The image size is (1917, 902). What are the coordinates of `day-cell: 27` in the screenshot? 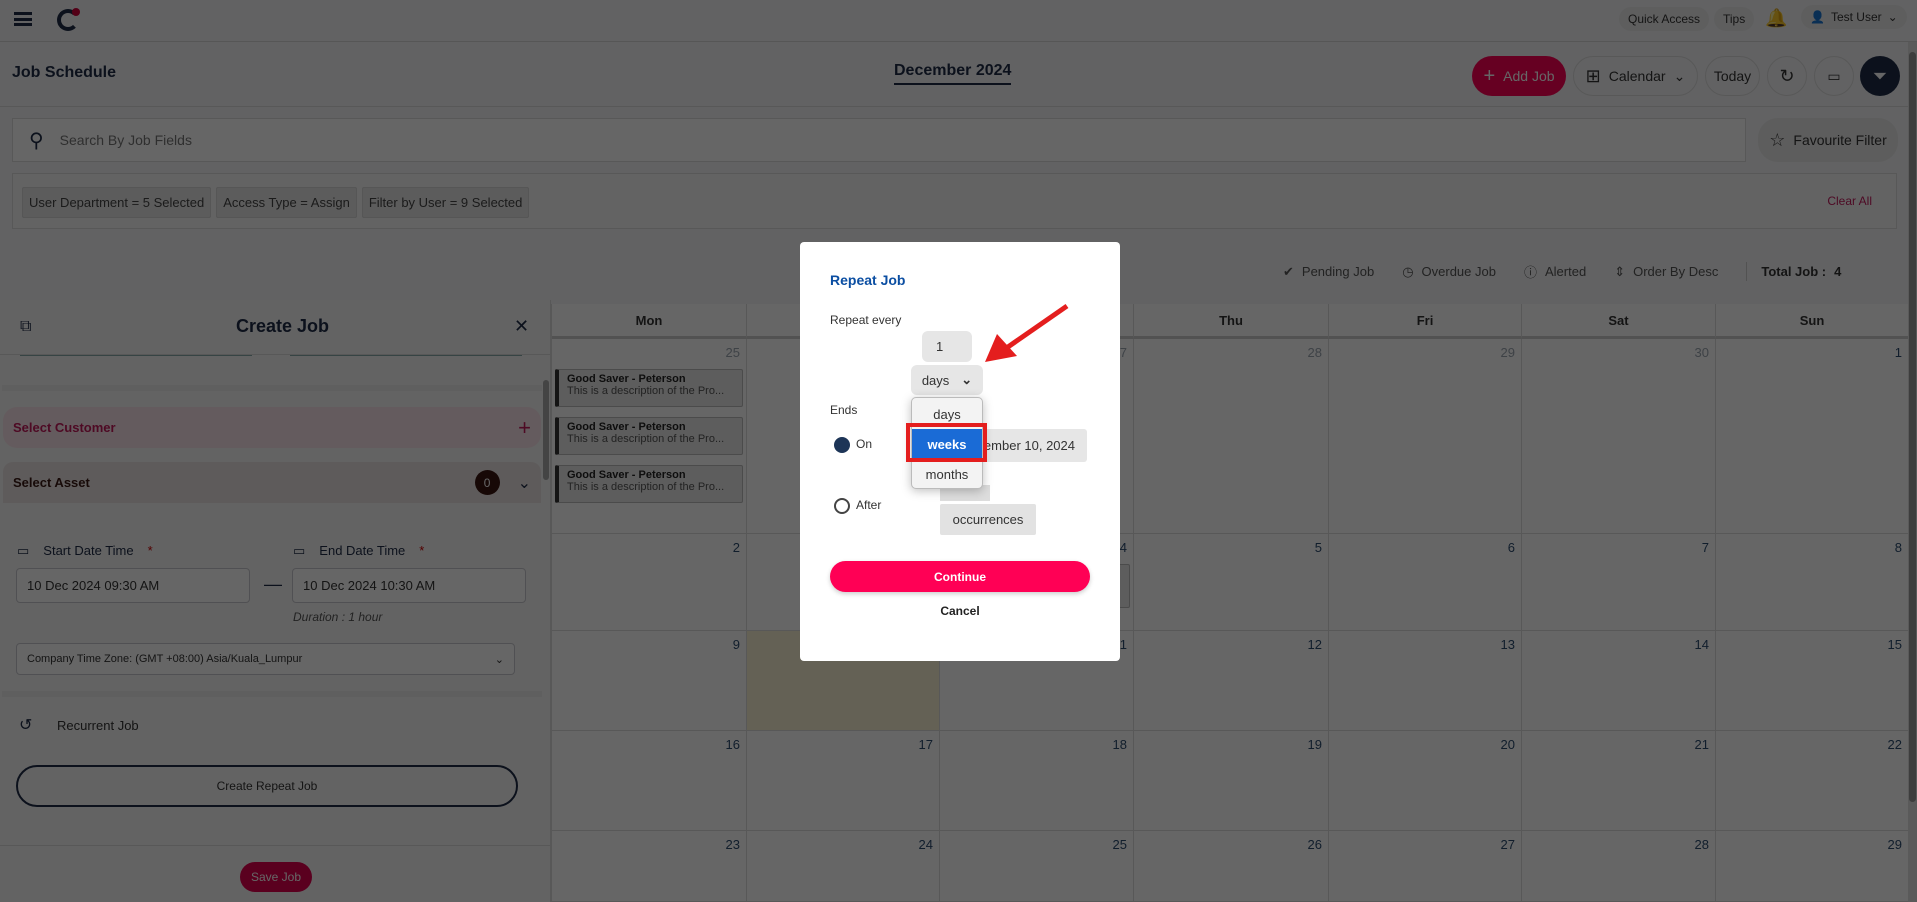 It's located at (1425, 866).